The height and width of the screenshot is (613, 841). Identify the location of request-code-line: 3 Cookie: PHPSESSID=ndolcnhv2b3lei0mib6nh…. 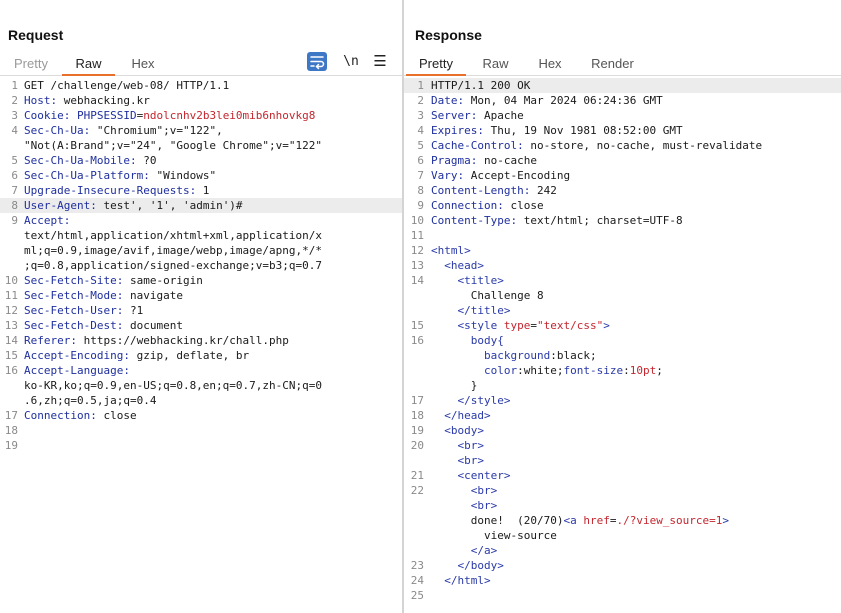
(201, 115).